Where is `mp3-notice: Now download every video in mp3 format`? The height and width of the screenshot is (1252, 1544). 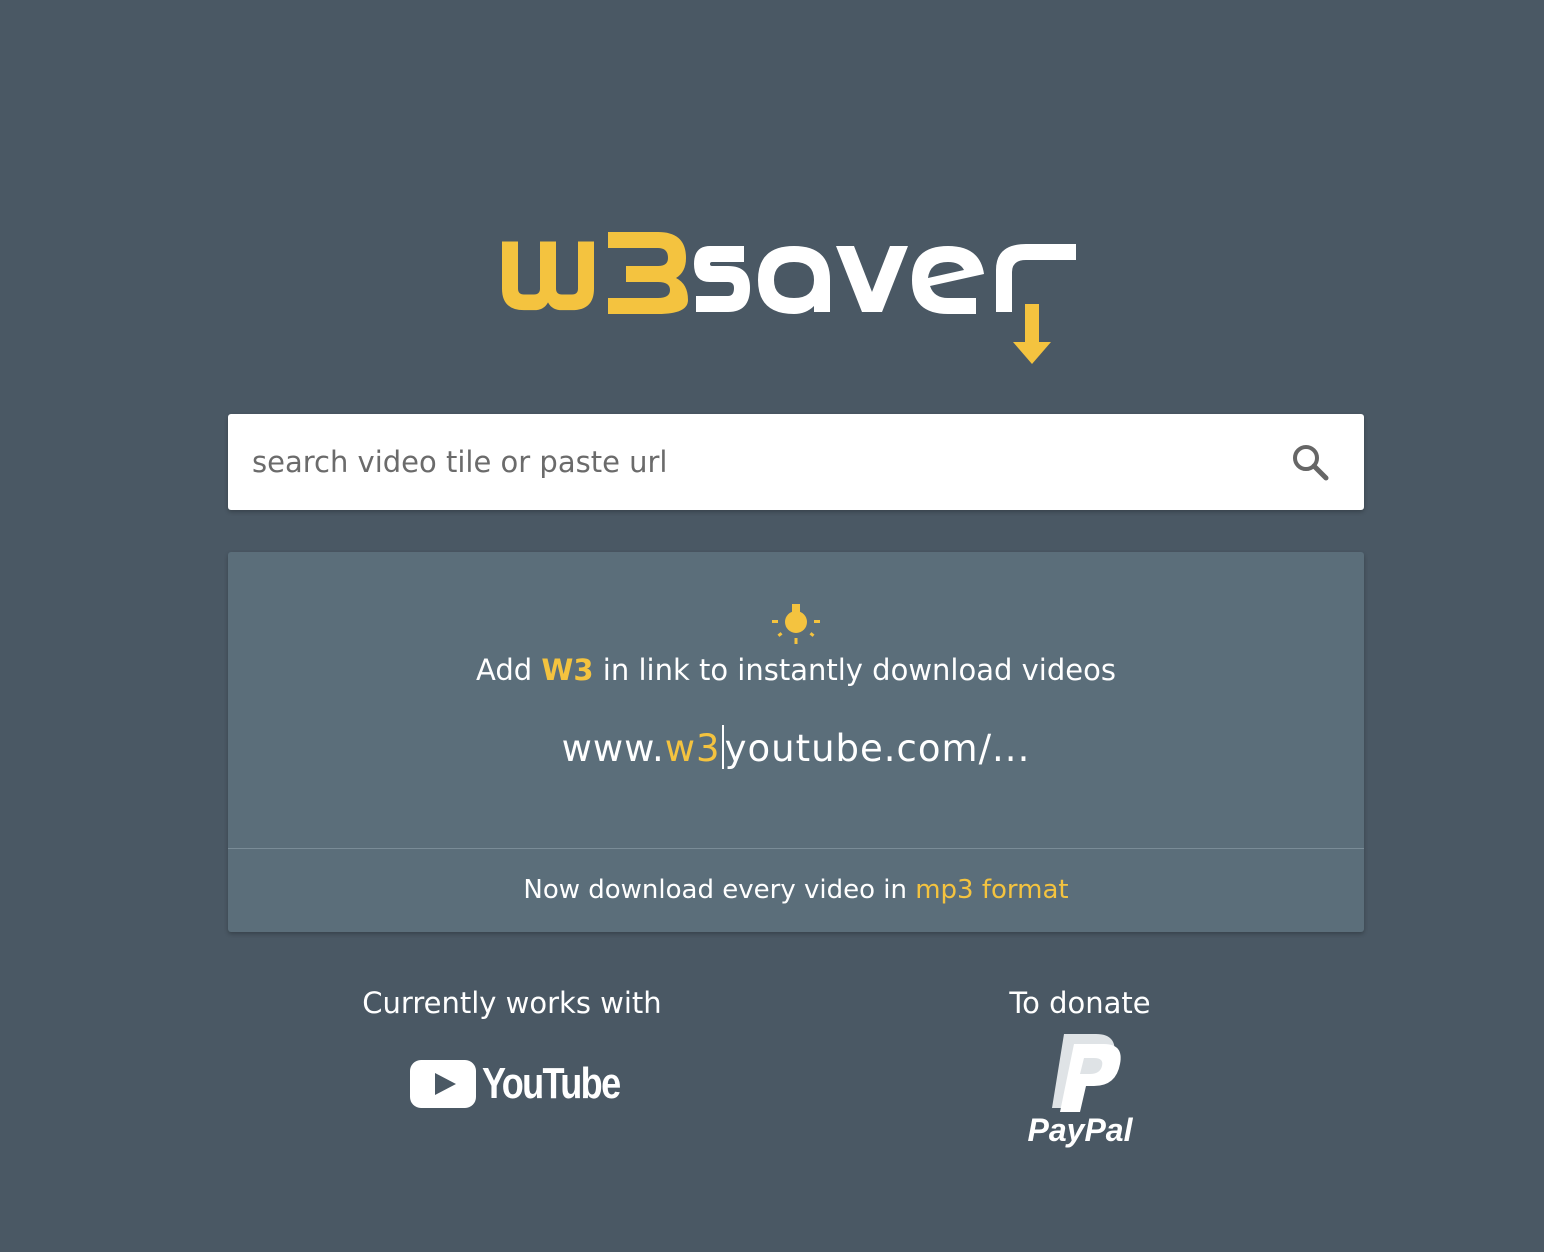 mp3-notice: Now download every video in mp3 format is located at coordinates (796, 890).